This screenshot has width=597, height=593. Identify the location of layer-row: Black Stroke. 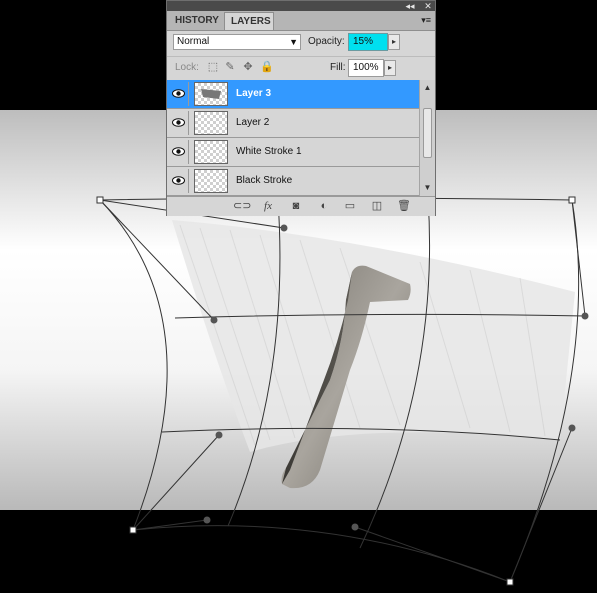
(293, 181).